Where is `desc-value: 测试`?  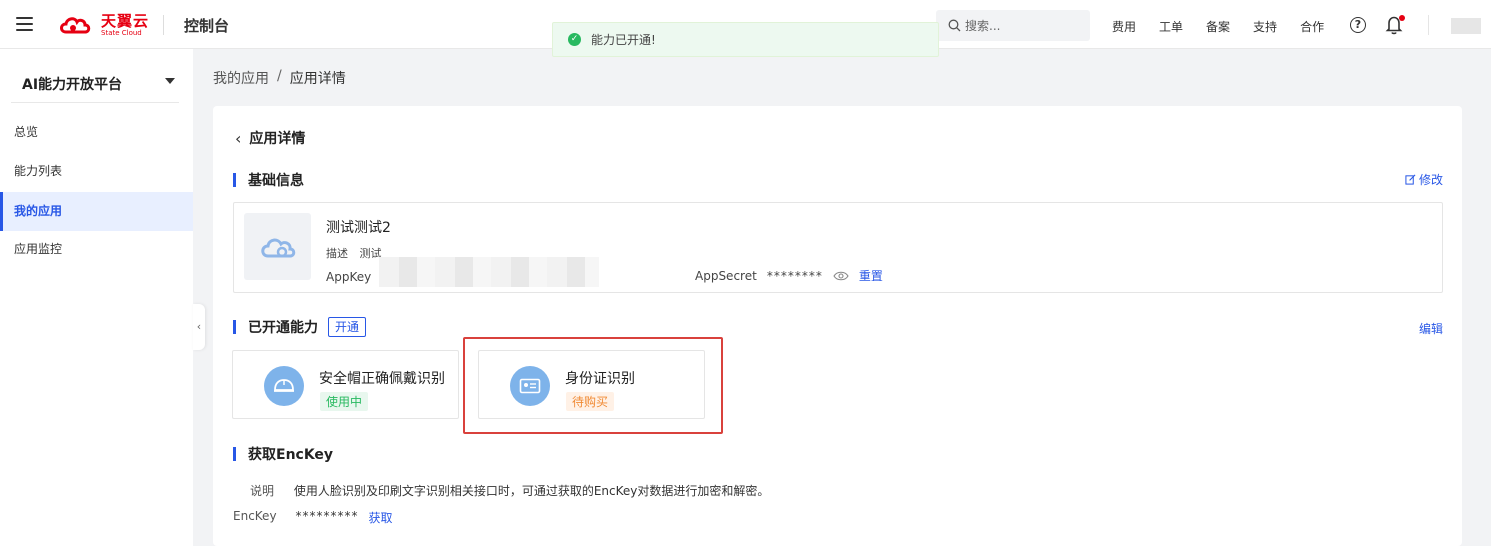
desc-value: 测试 is located at coordinates (370, 253).